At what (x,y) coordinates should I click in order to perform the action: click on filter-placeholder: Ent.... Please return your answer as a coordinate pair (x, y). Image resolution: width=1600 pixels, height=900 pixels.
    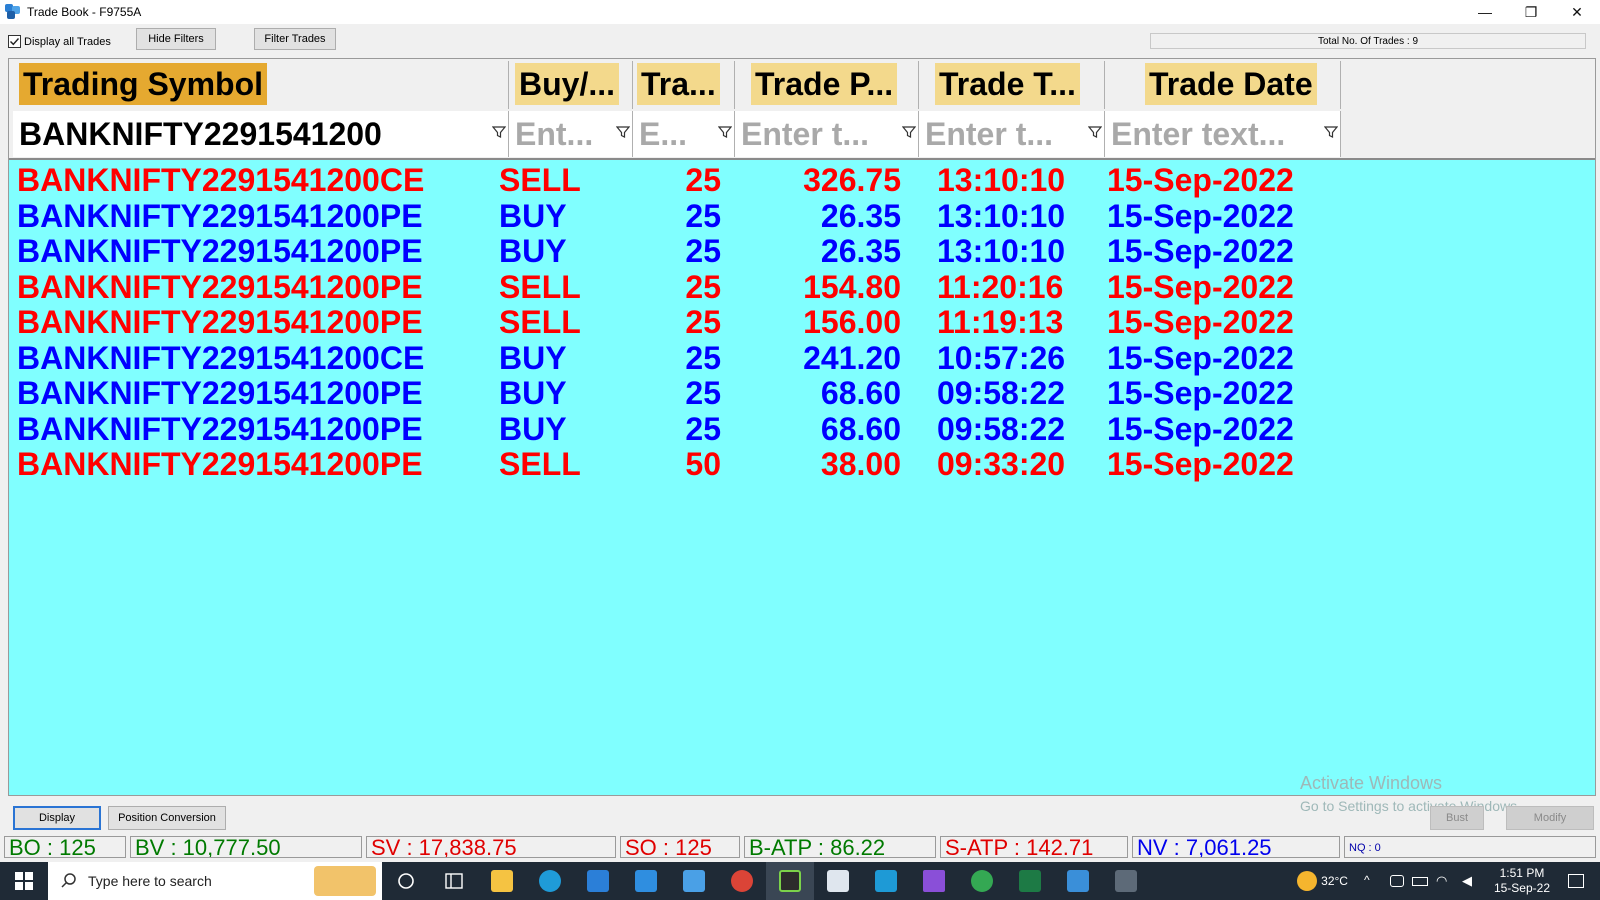
    Looking at the image, I should click on (554, 134).